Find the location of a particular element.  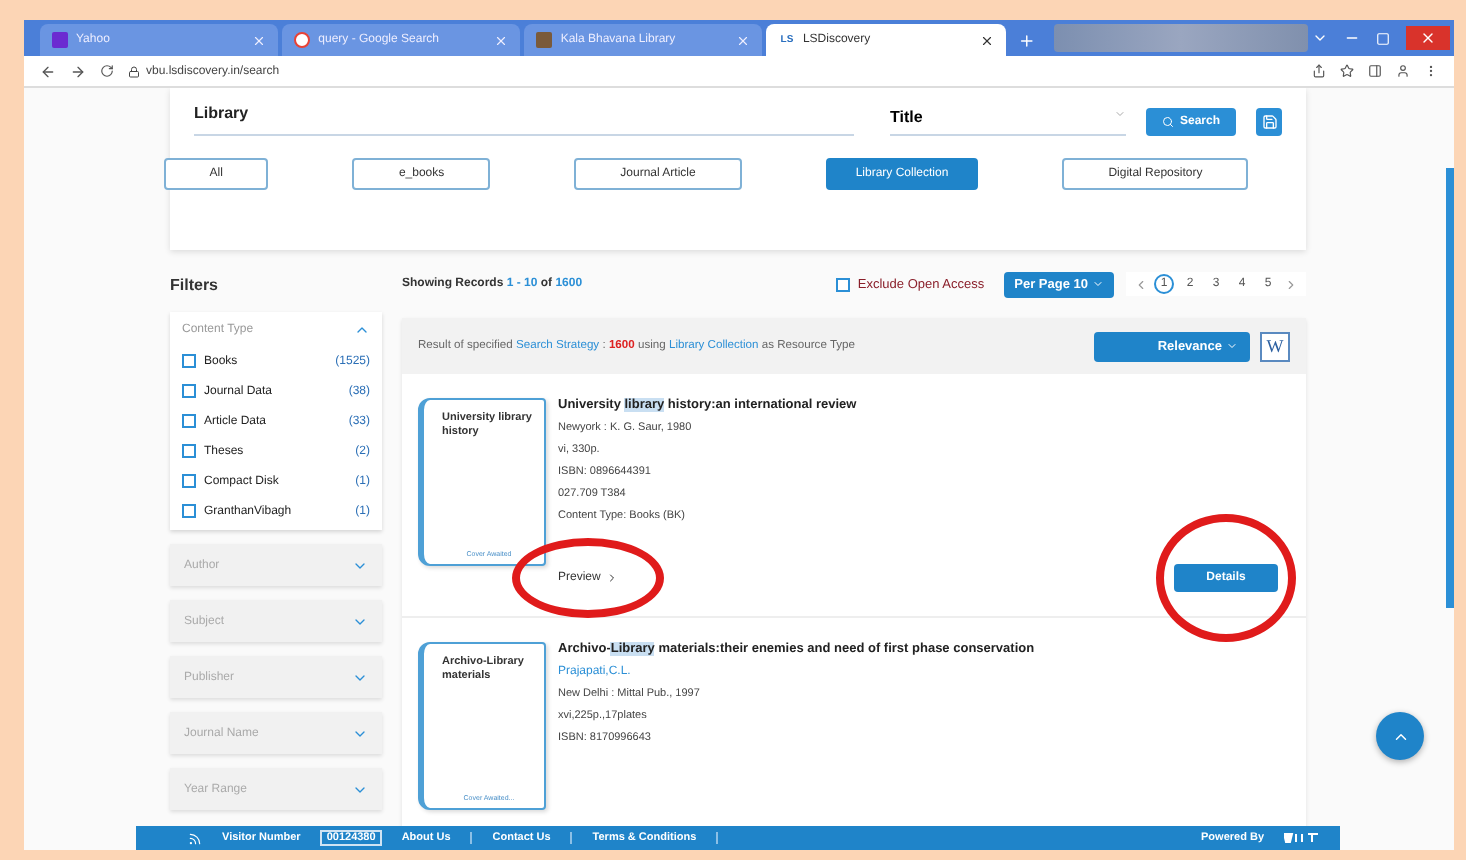

profile-icon is located at coordinates (1403, 71).